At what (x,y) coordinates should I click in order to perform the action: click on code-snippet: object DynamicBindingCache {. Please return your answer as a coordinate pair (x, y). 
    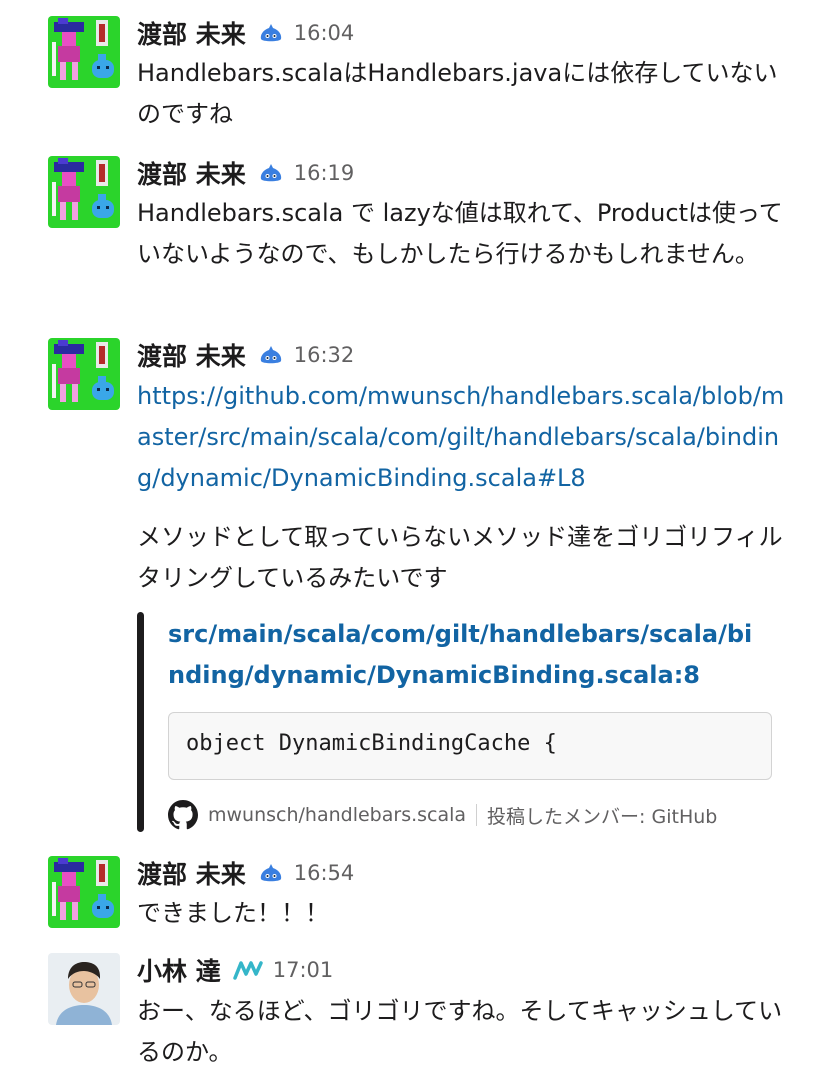
    Looking at the image, I should click on (470, 746).